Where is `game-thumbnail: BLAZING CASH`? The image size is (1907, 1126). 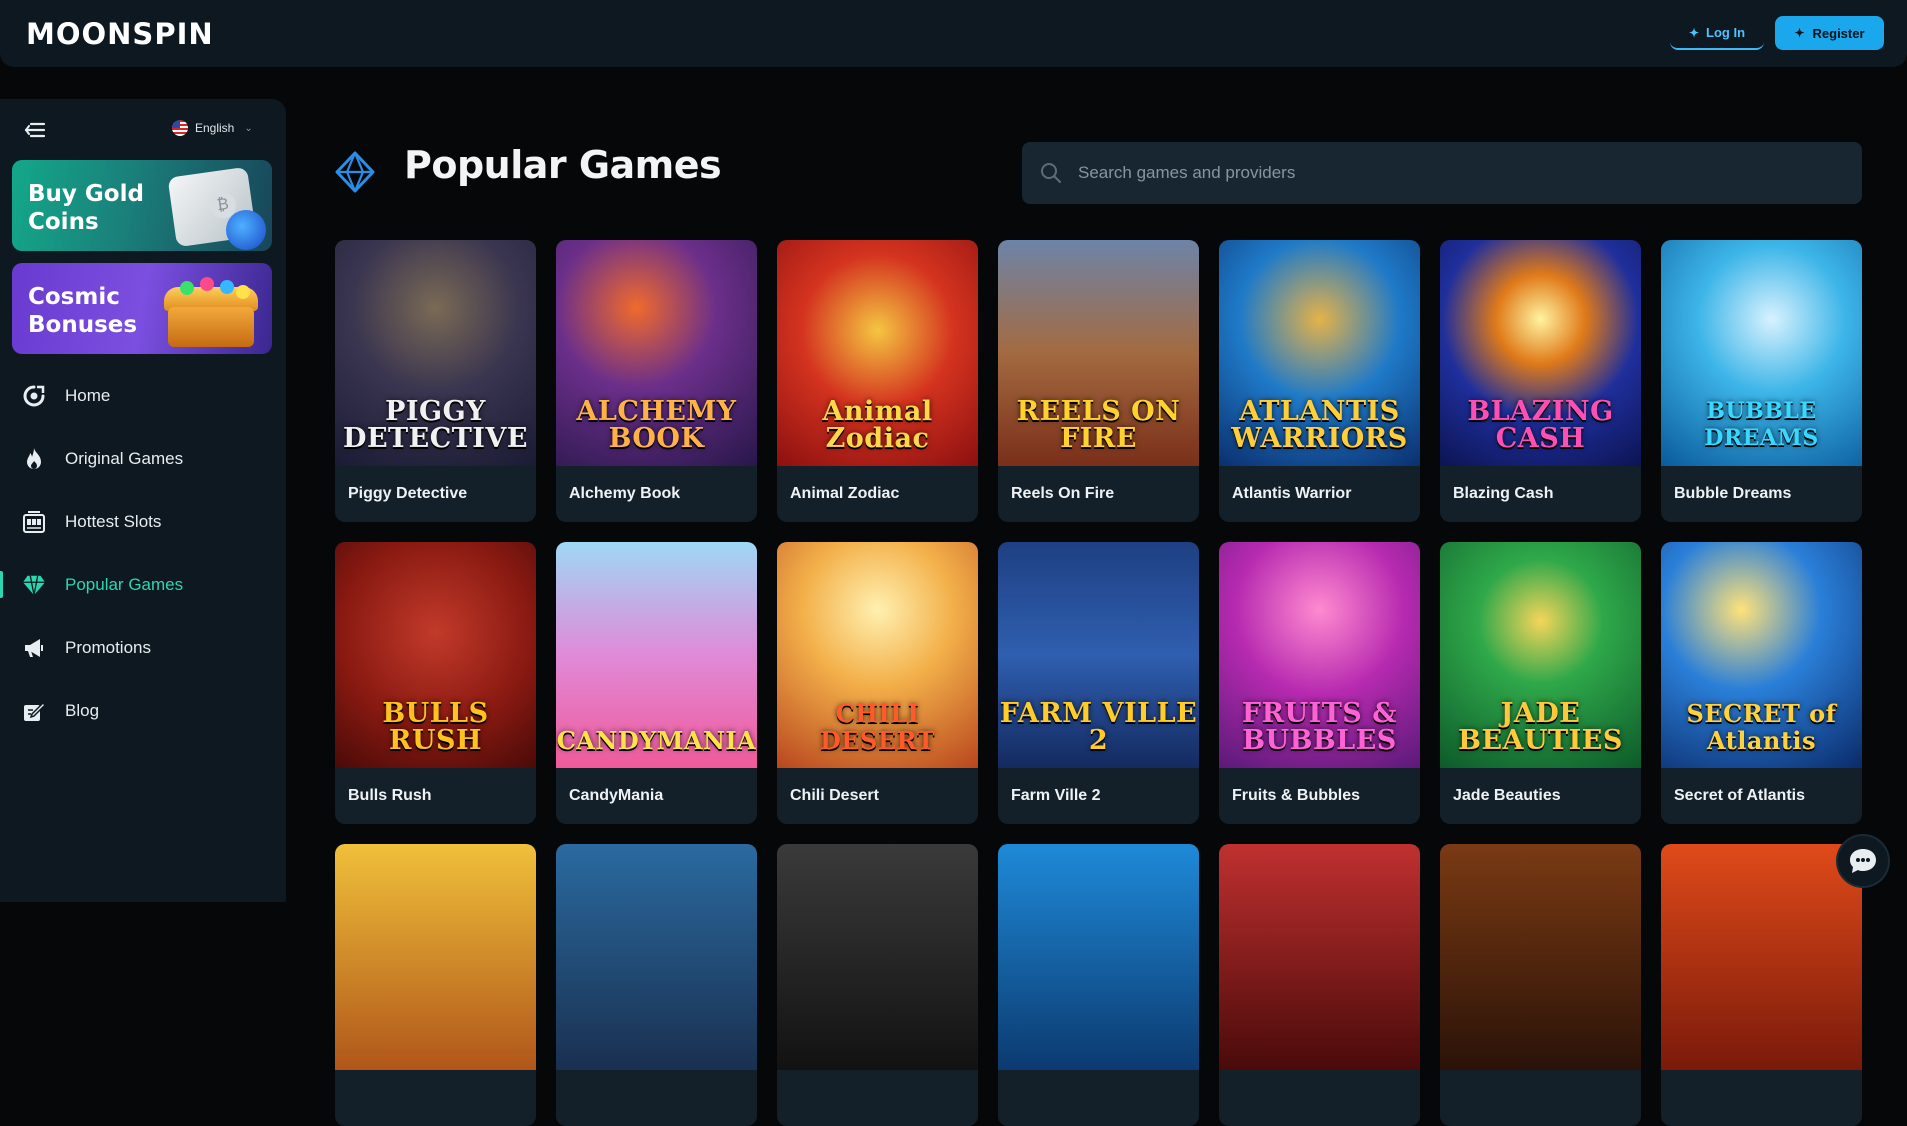 game-thumbnail: BLAZING CASH is located at coordinates (1540, 353).